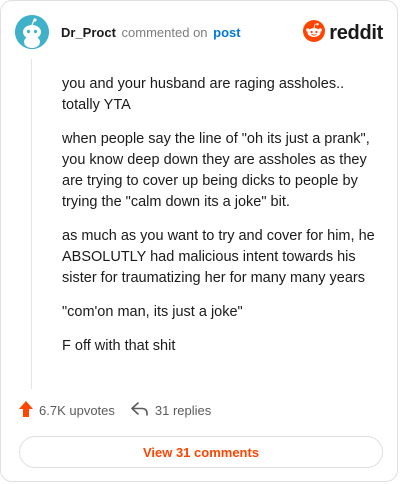 This screenshot has width=400, height=484. Describe the element at coordinates (356, 33) in the screenshot. I see `brand-wordmark: reddit` at that location.